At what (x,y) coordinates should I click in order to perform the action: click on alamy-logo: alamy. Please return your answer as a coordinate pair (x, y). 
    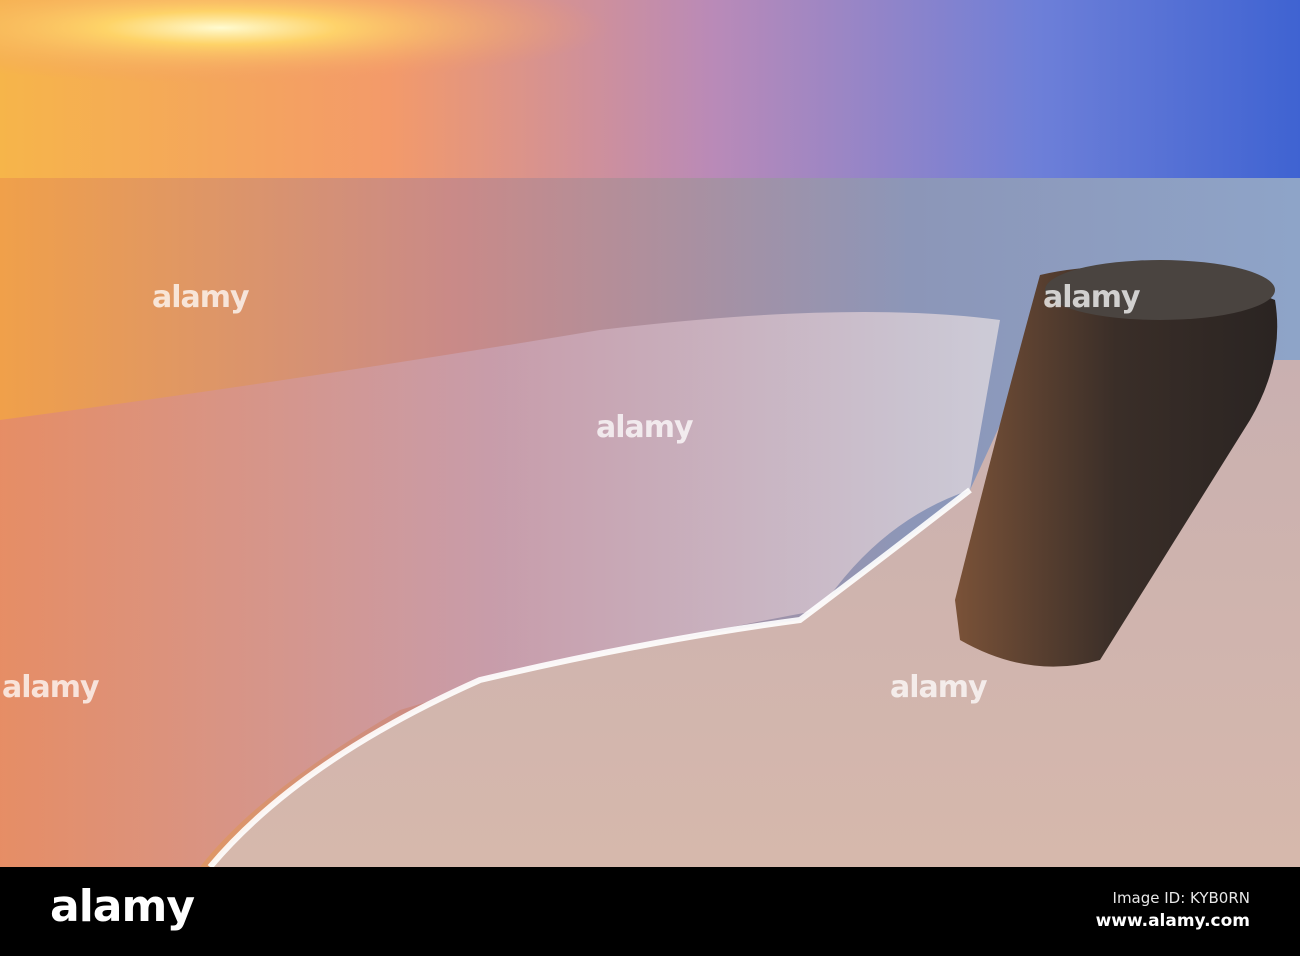
    Looking at the image, I should click on (122, 906).